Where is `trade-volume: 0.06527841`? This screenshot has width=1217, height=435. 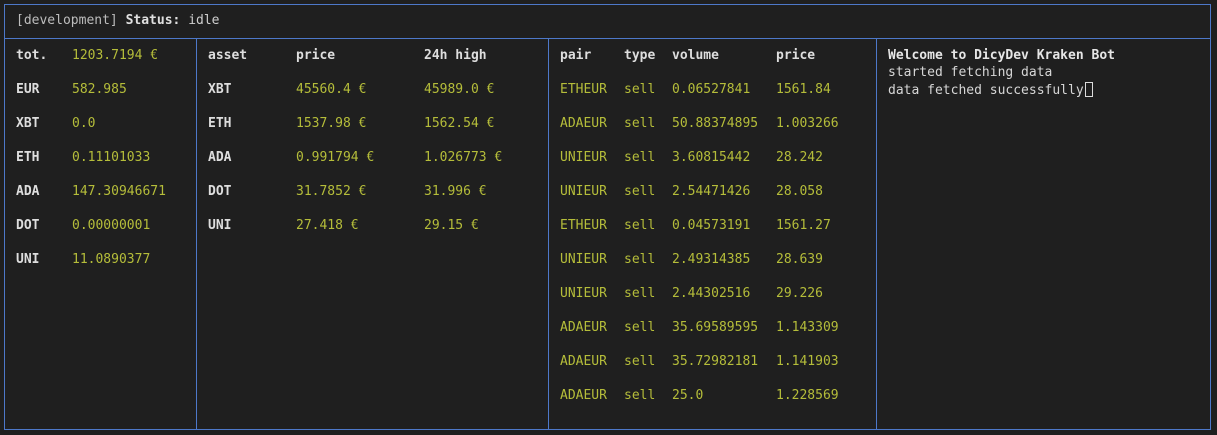
trade-volume: 0.06527841 is located at coordinates (711, 89).